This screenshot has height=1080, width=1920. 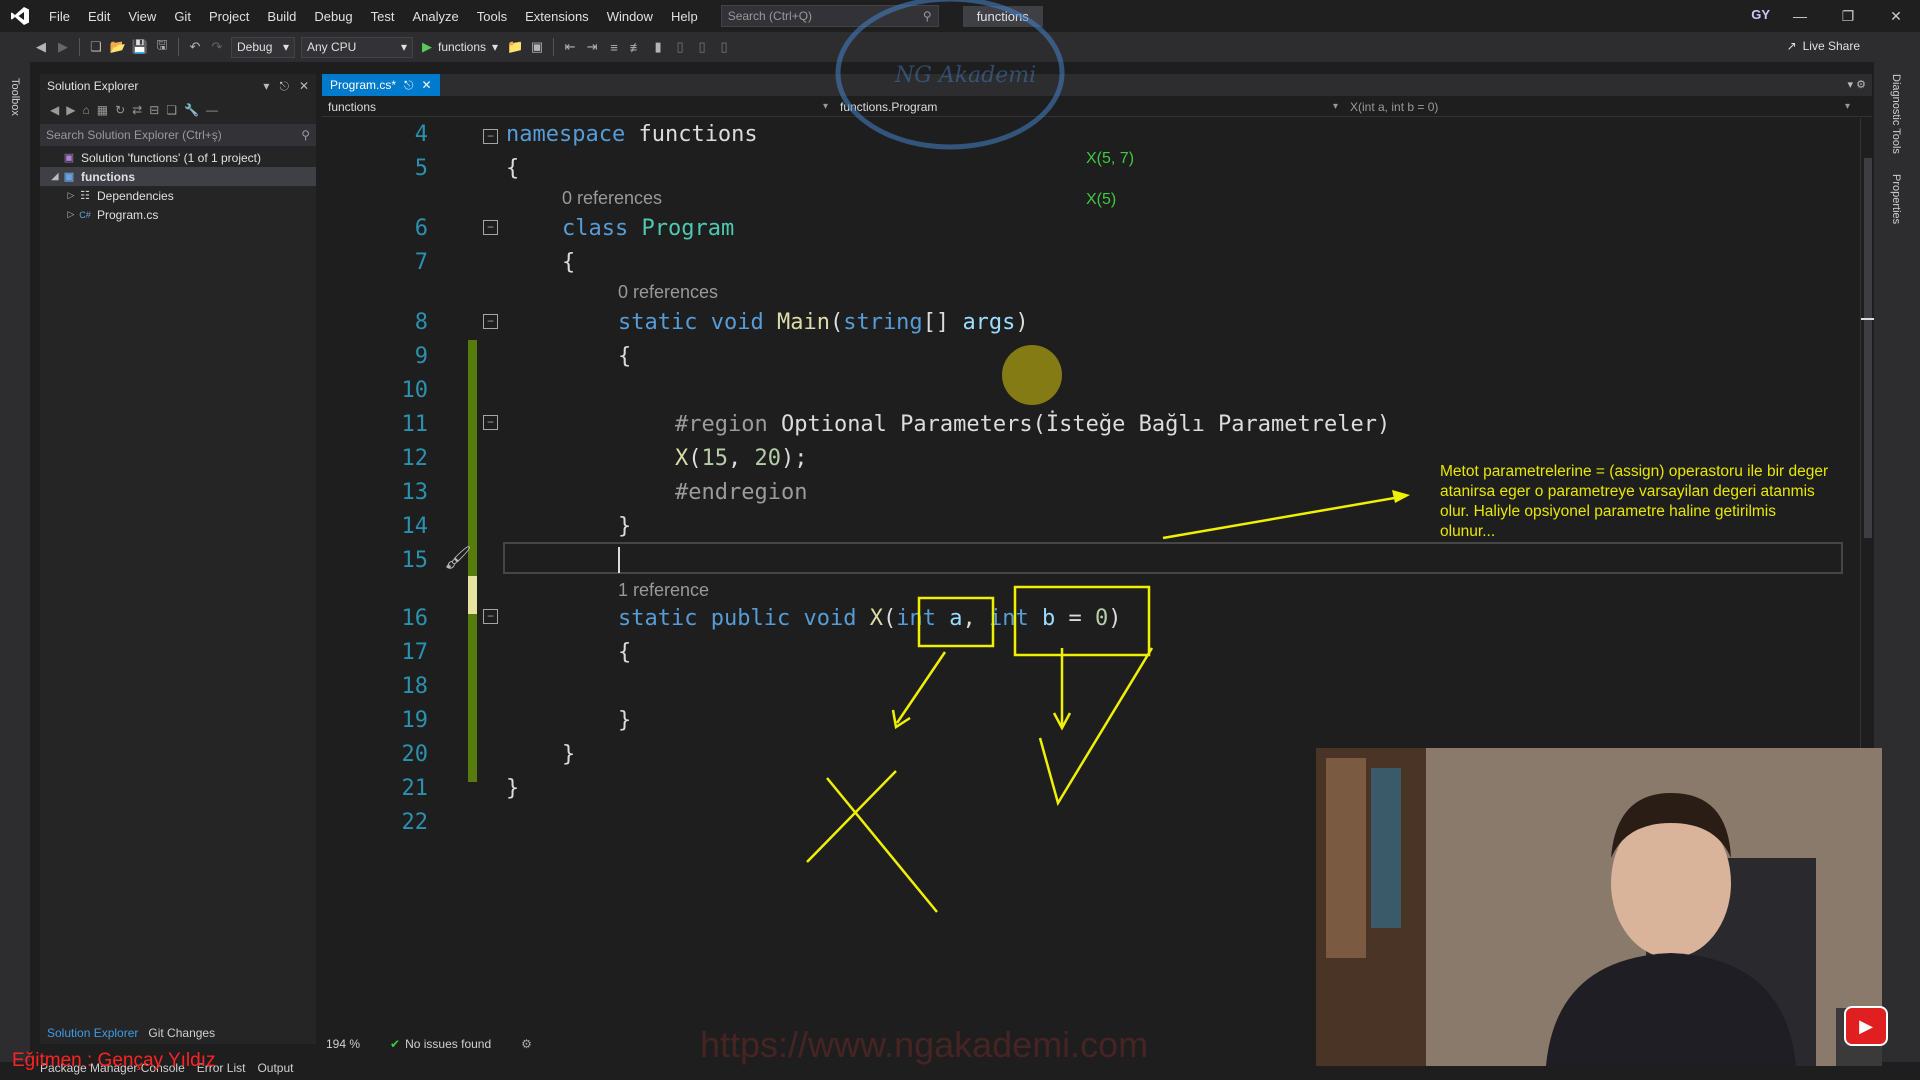 What do you see at coordinates (1868, 348) in the screenshot?
I see `scrollbar-thumb` at bounding box center [1868, 348].